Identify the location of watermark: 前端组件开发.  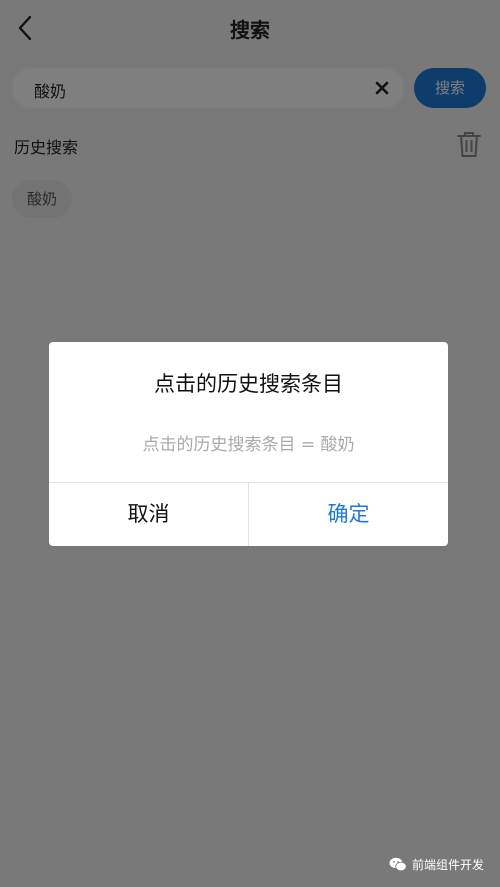
(436, 864).